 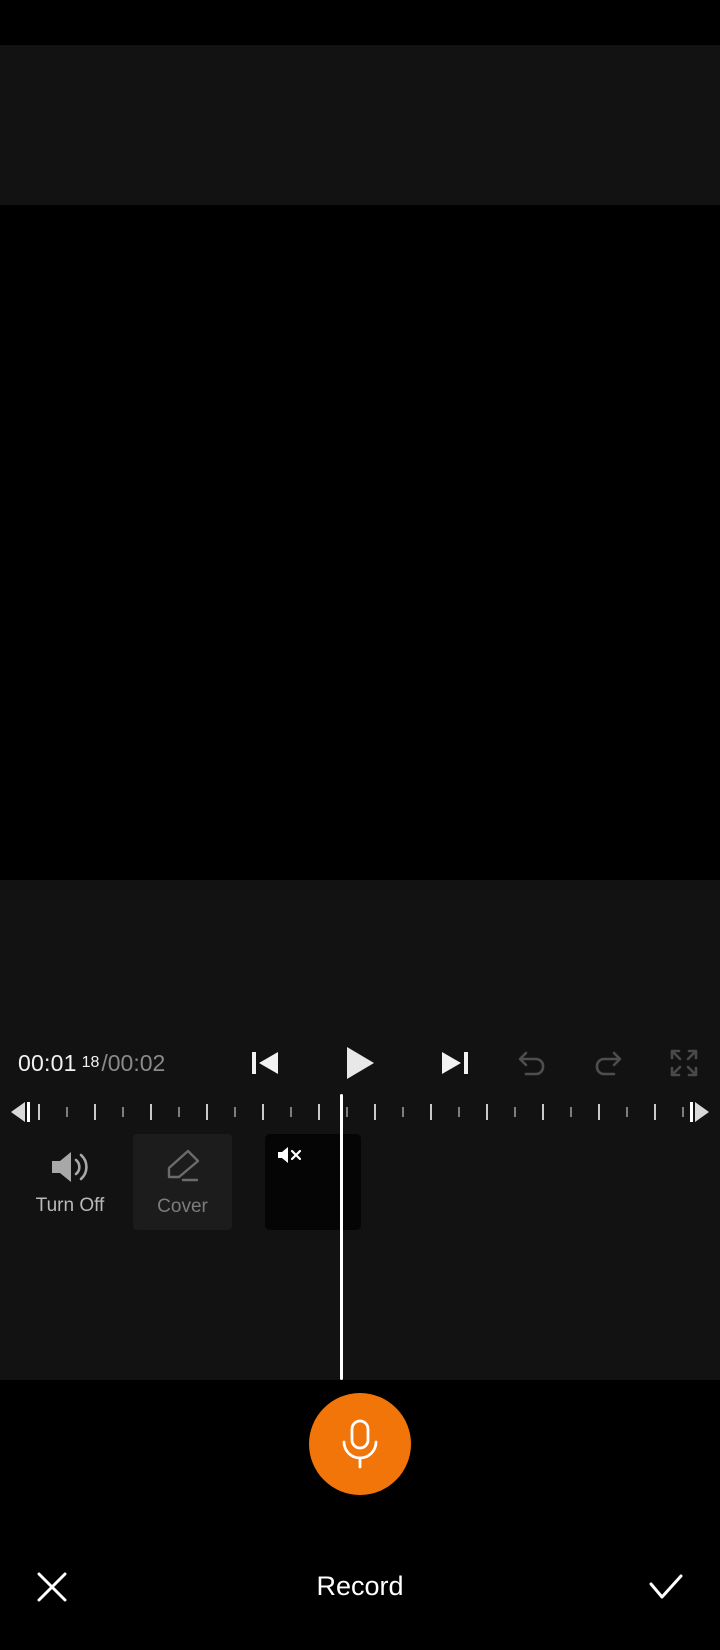 I want to click on clip-mute-badge, so click(x=291, y=1155).